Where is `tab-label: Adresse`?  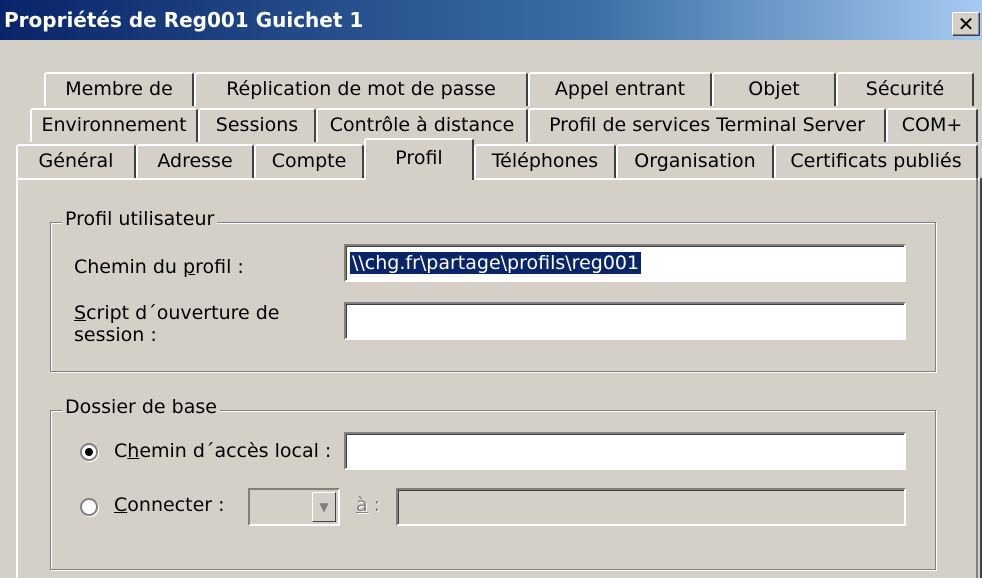
tab-label: Adresse is located at coordinates (195, 161).